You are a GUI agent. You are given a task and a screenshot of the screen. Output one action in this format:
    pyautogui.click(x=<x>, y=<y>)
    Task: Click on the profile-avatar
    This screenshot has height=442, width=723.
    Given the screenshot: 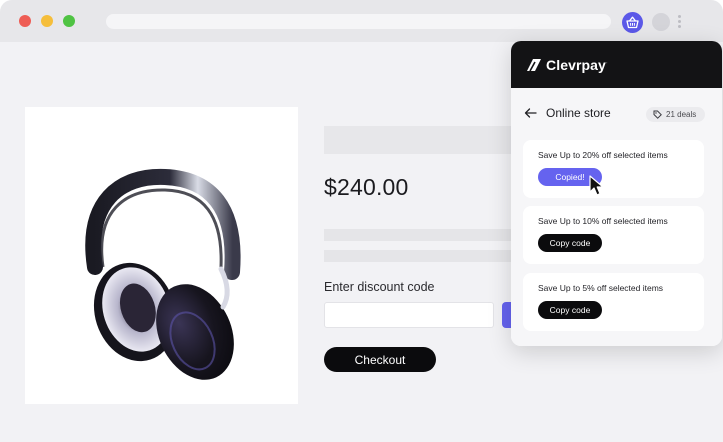 What is the action you would take?
    pyautogui.click(x=661, y=22)
    